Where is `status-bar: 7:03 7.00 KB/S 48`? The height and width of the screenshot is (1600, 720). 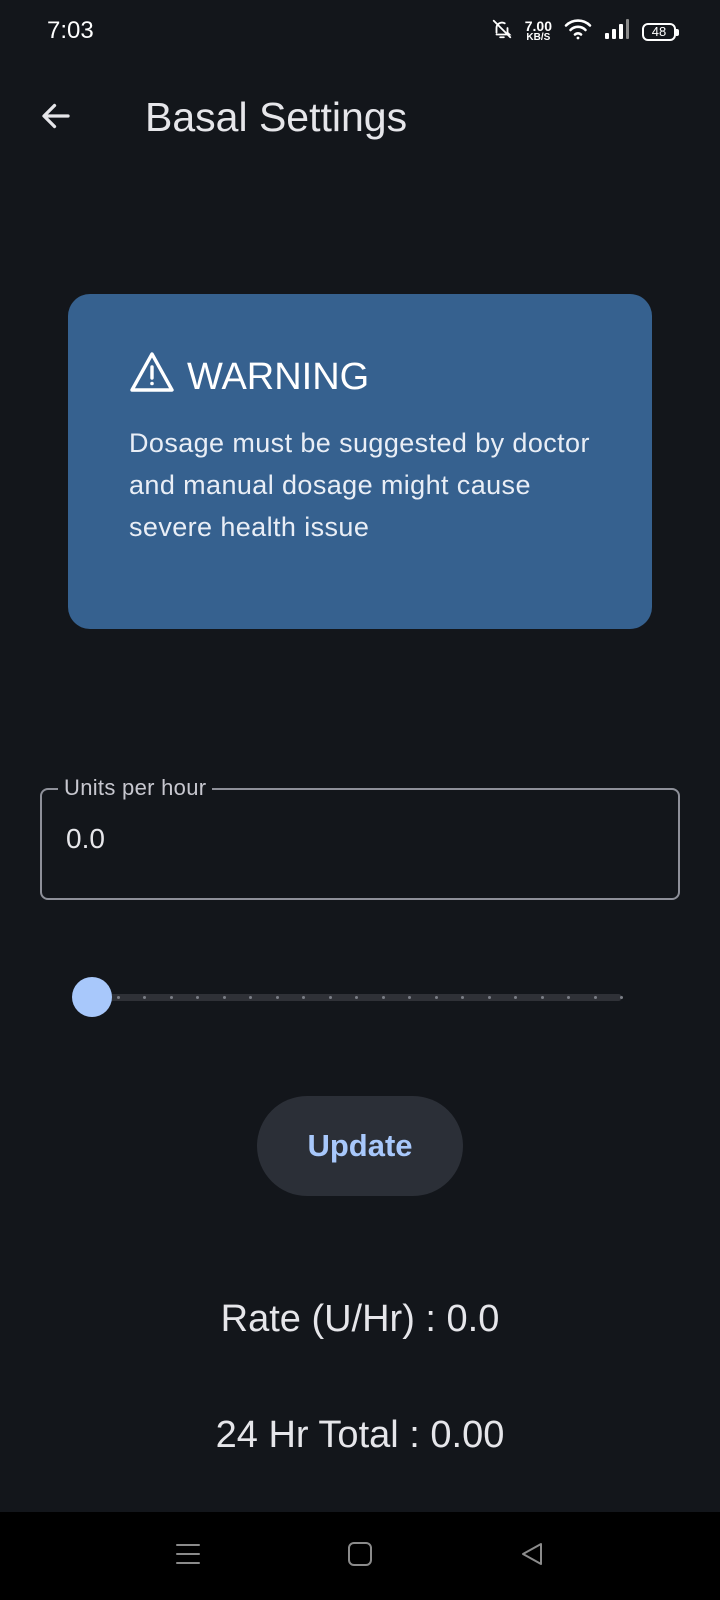
status-bar: 7:03 7.00 KB/S 48 is located at coordinates (360, 32).